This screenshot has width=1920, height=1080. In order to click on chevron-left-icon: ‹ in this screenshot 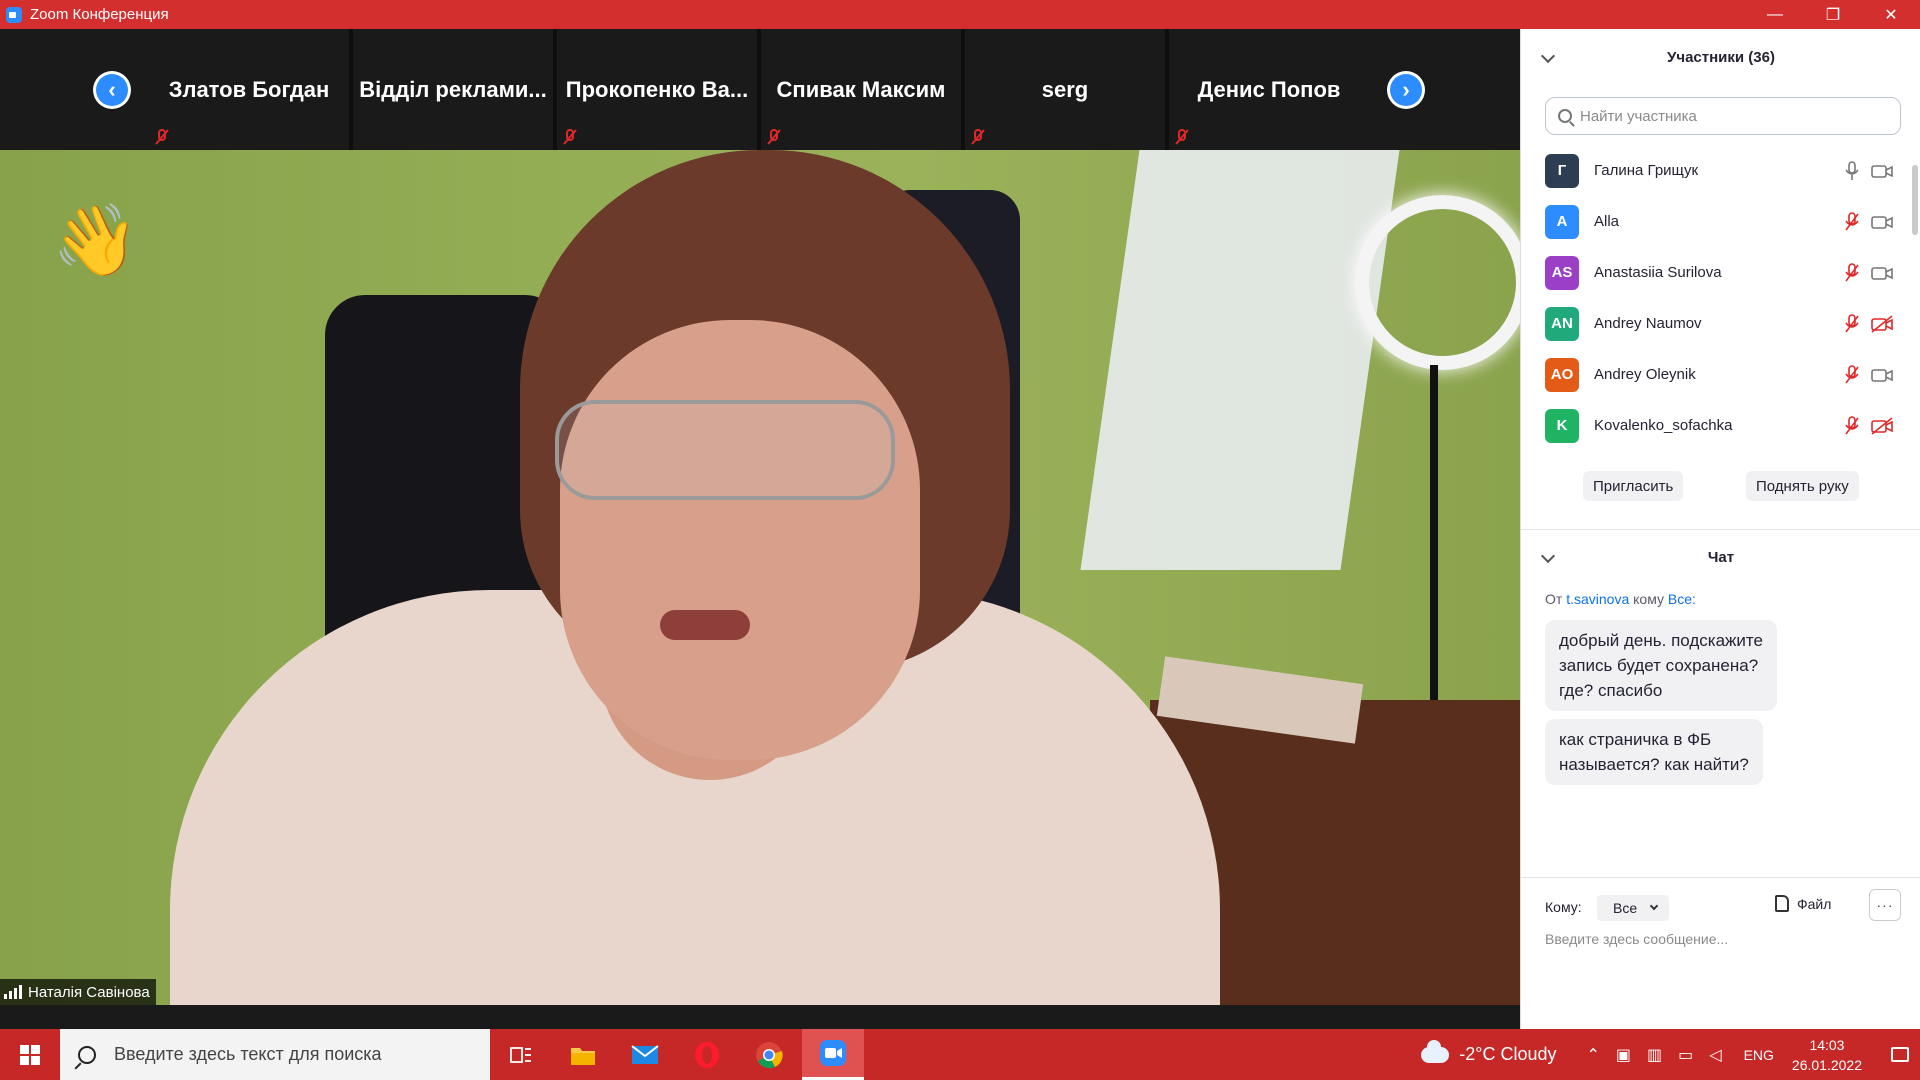, I will do `click(112, 90)`.